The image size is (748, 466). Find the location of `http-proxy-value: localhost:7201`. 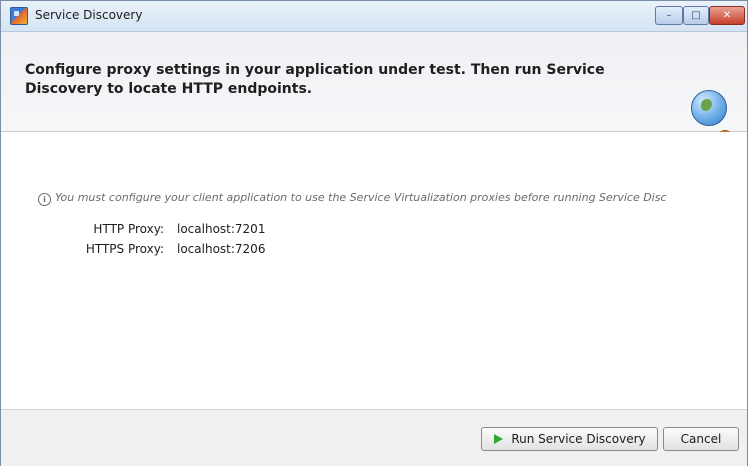

http-proxy-value: localhost:7201 is located at coordinates (221, 229).